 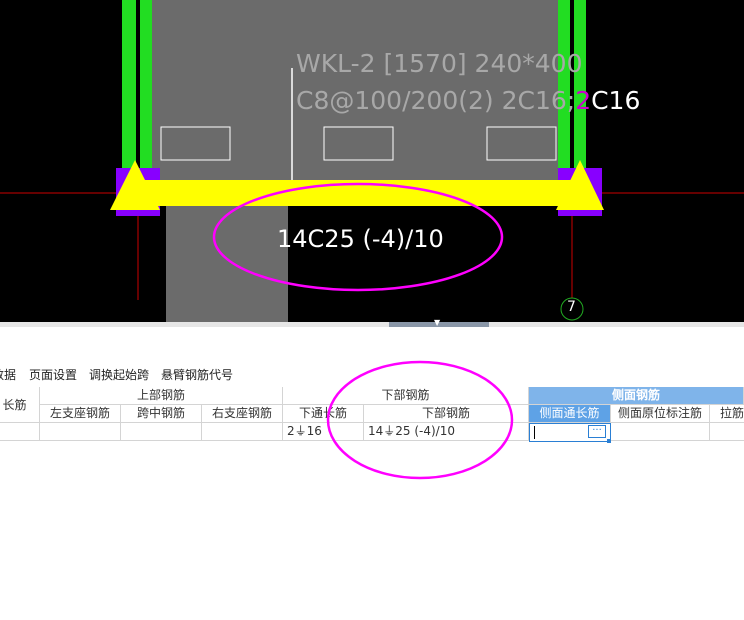 I want to click on beam-label-line2-main: C8@100/200(2) 2C16;, so click(x=436, y=100).